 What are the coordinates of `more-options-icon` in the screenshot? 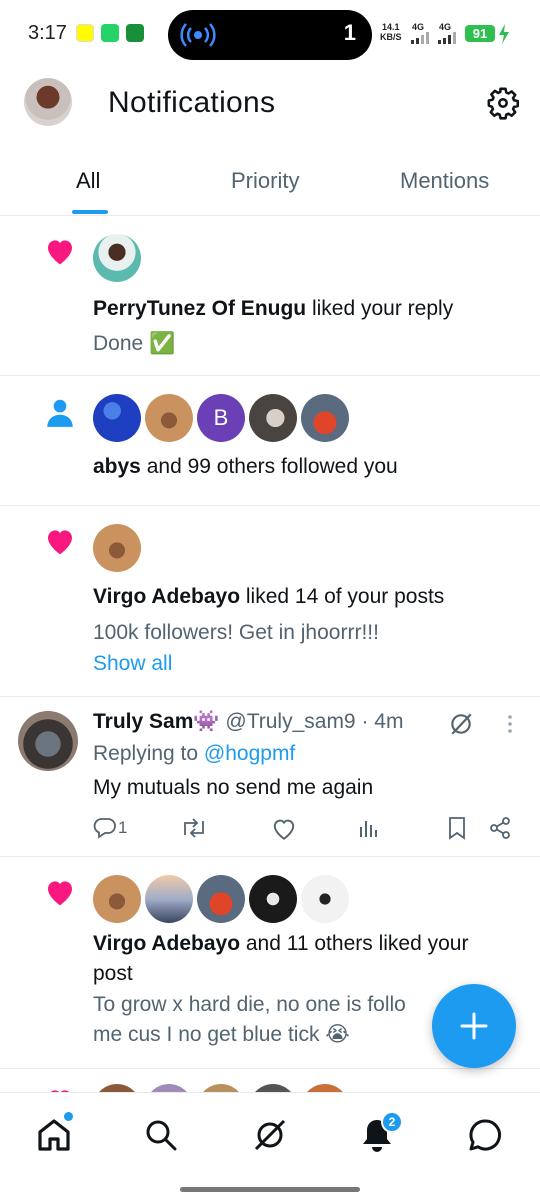 It's located at (510, 724).